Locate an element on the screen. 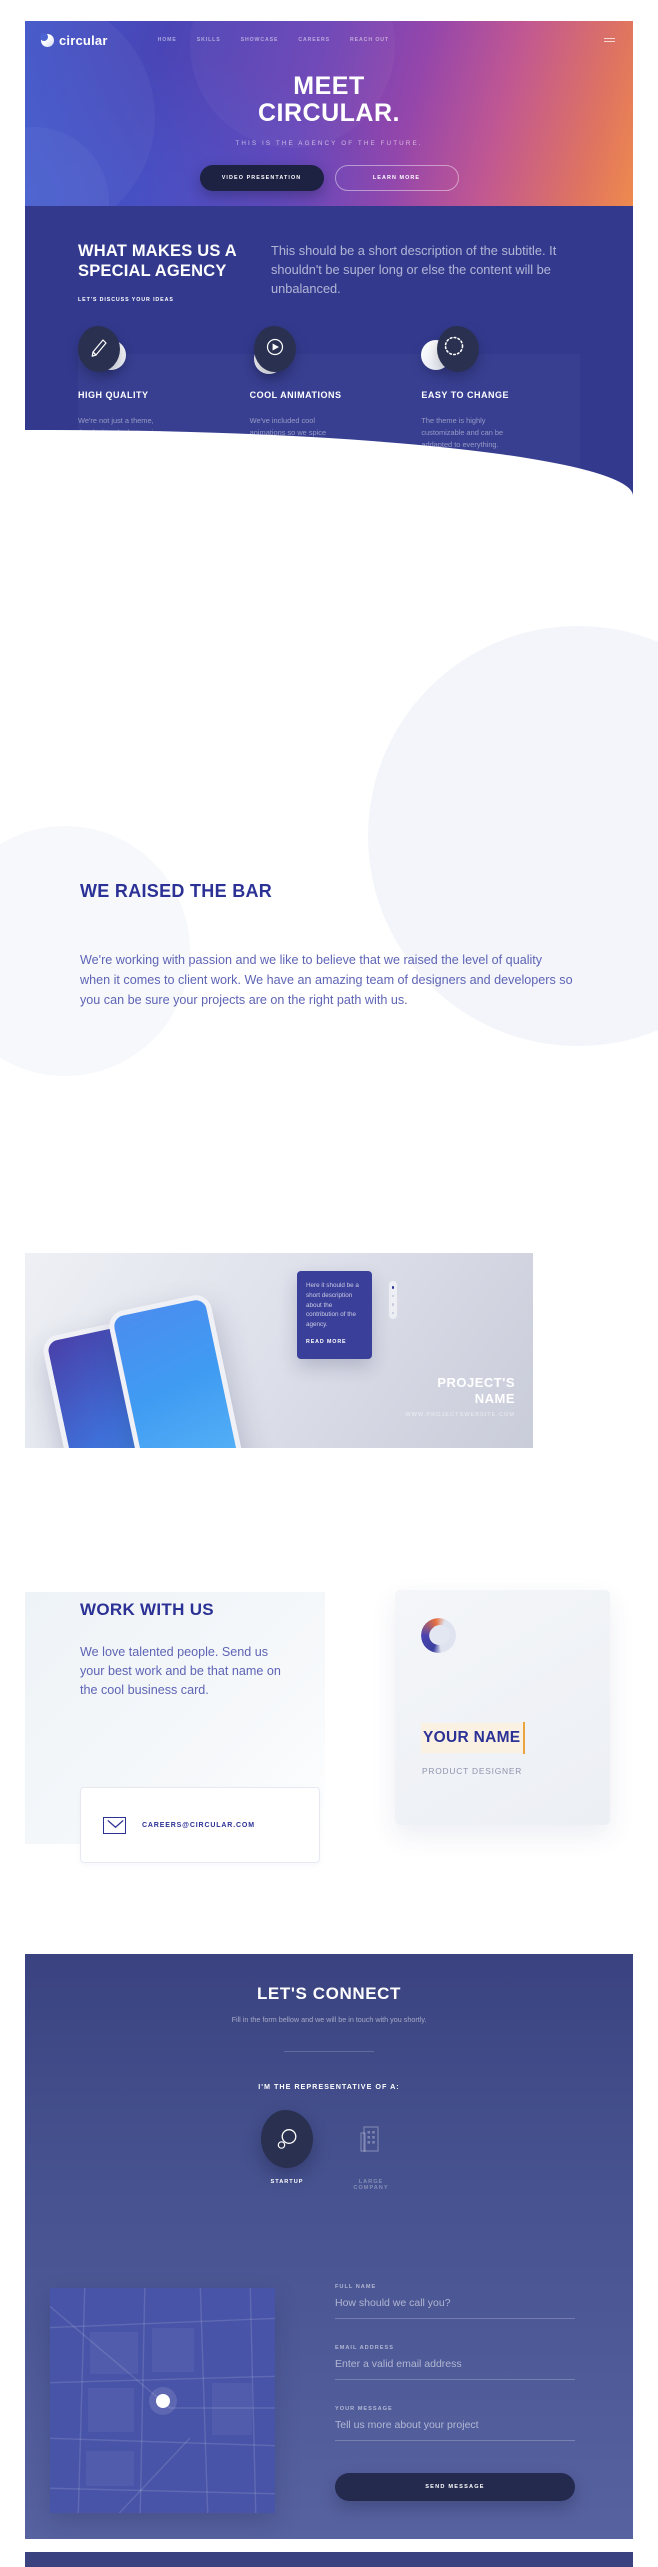 The width and height of the screenshot is (658, 2567). hero-title: MEET CIRCULAR. is located at coordinates (329, 99).